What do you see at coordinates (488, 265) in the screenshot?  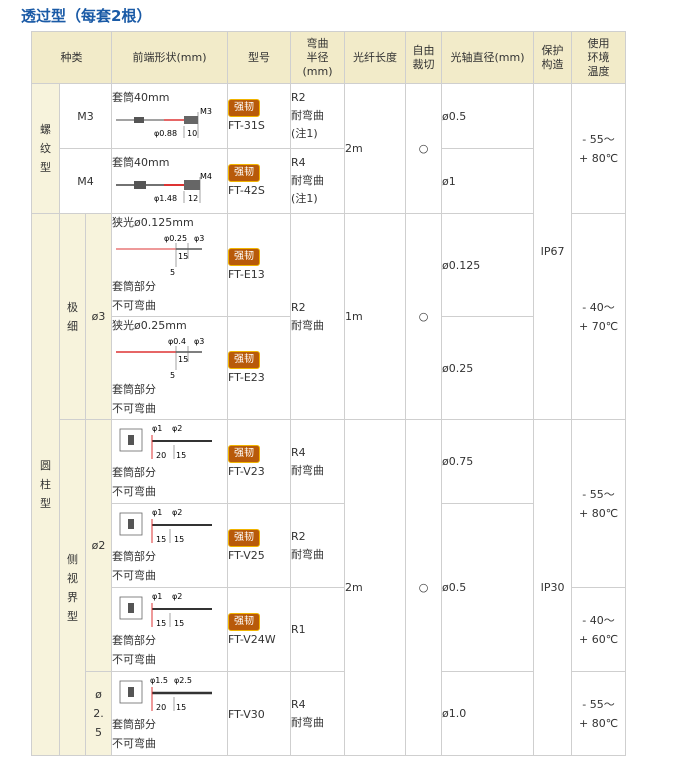 I see `diameter-cell: ø0.125` at bounding box center [488, 265].